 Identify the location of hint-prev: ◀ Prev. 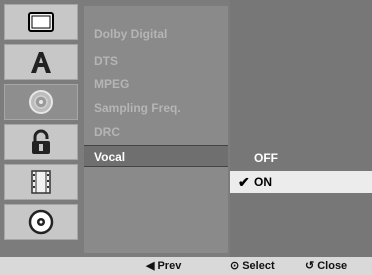
(163, 265).